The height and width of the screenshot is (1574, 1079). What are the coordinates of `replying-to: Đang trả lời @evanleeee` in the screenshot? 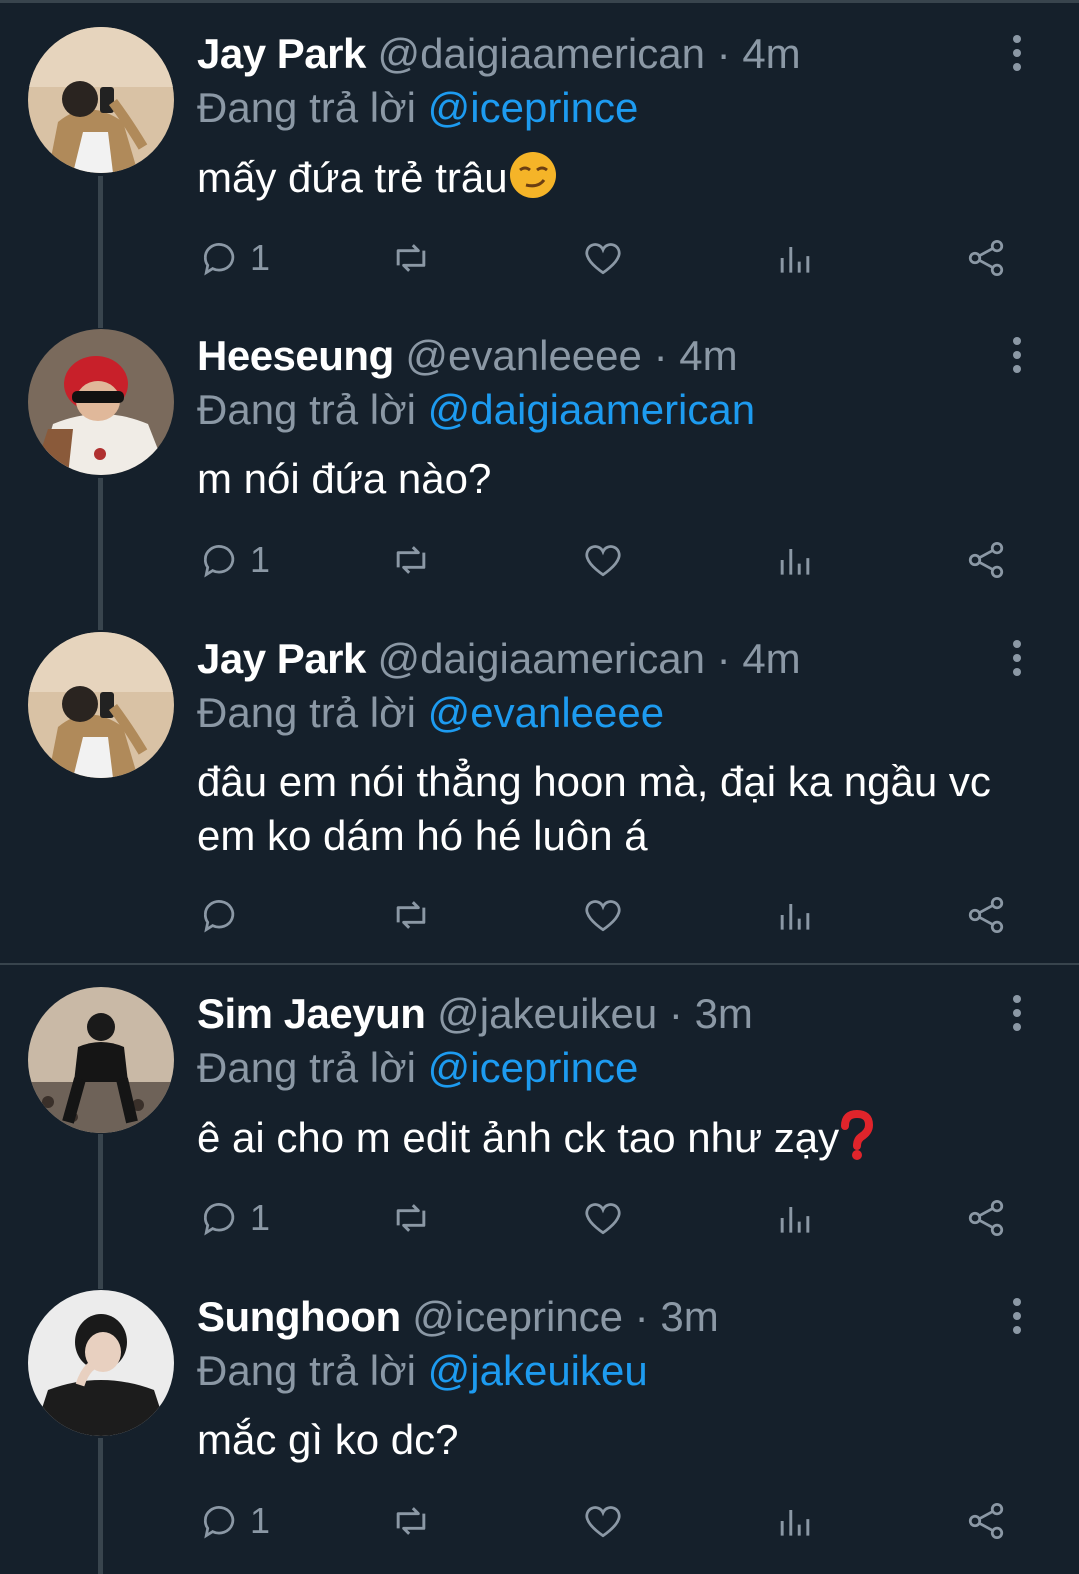 It's located at (430, 713).